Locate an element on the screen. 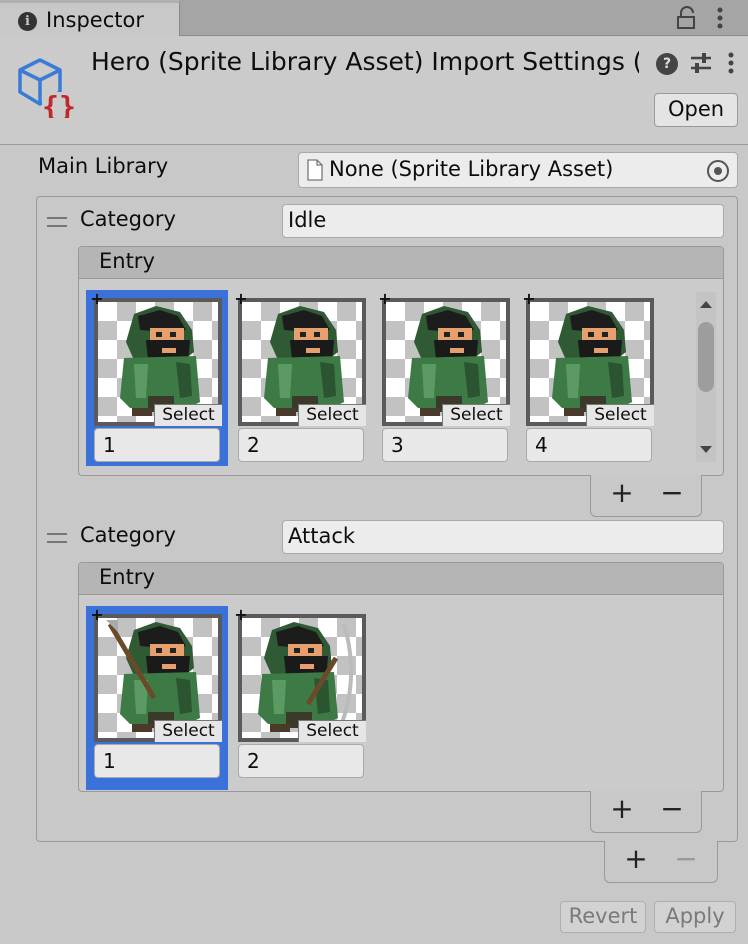  vertical-scrollbar is located at coordinates (706, 377).